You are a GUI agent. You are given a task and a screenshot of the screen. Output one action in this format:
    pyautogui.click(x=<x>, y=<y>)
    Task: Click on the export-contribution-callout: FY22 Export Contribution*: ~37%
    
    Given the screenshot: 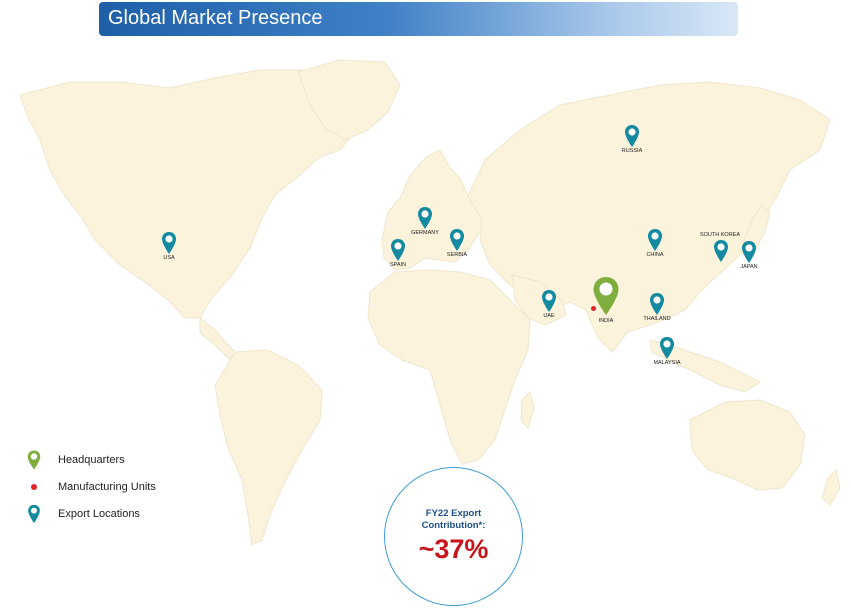 What is the action you would take?
    pyautogui.click(x=453, y=536)
    